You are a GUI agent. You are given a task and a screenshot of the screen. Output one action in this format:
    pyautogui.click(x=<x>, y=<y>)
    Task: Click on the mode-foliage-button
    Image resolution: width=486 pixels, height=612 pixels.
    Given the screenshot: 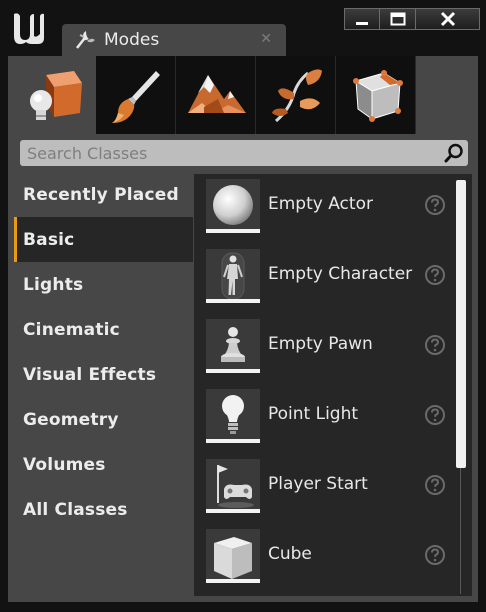 What is the action you would take?
    pyautogui.click(x=296, y=95)
    